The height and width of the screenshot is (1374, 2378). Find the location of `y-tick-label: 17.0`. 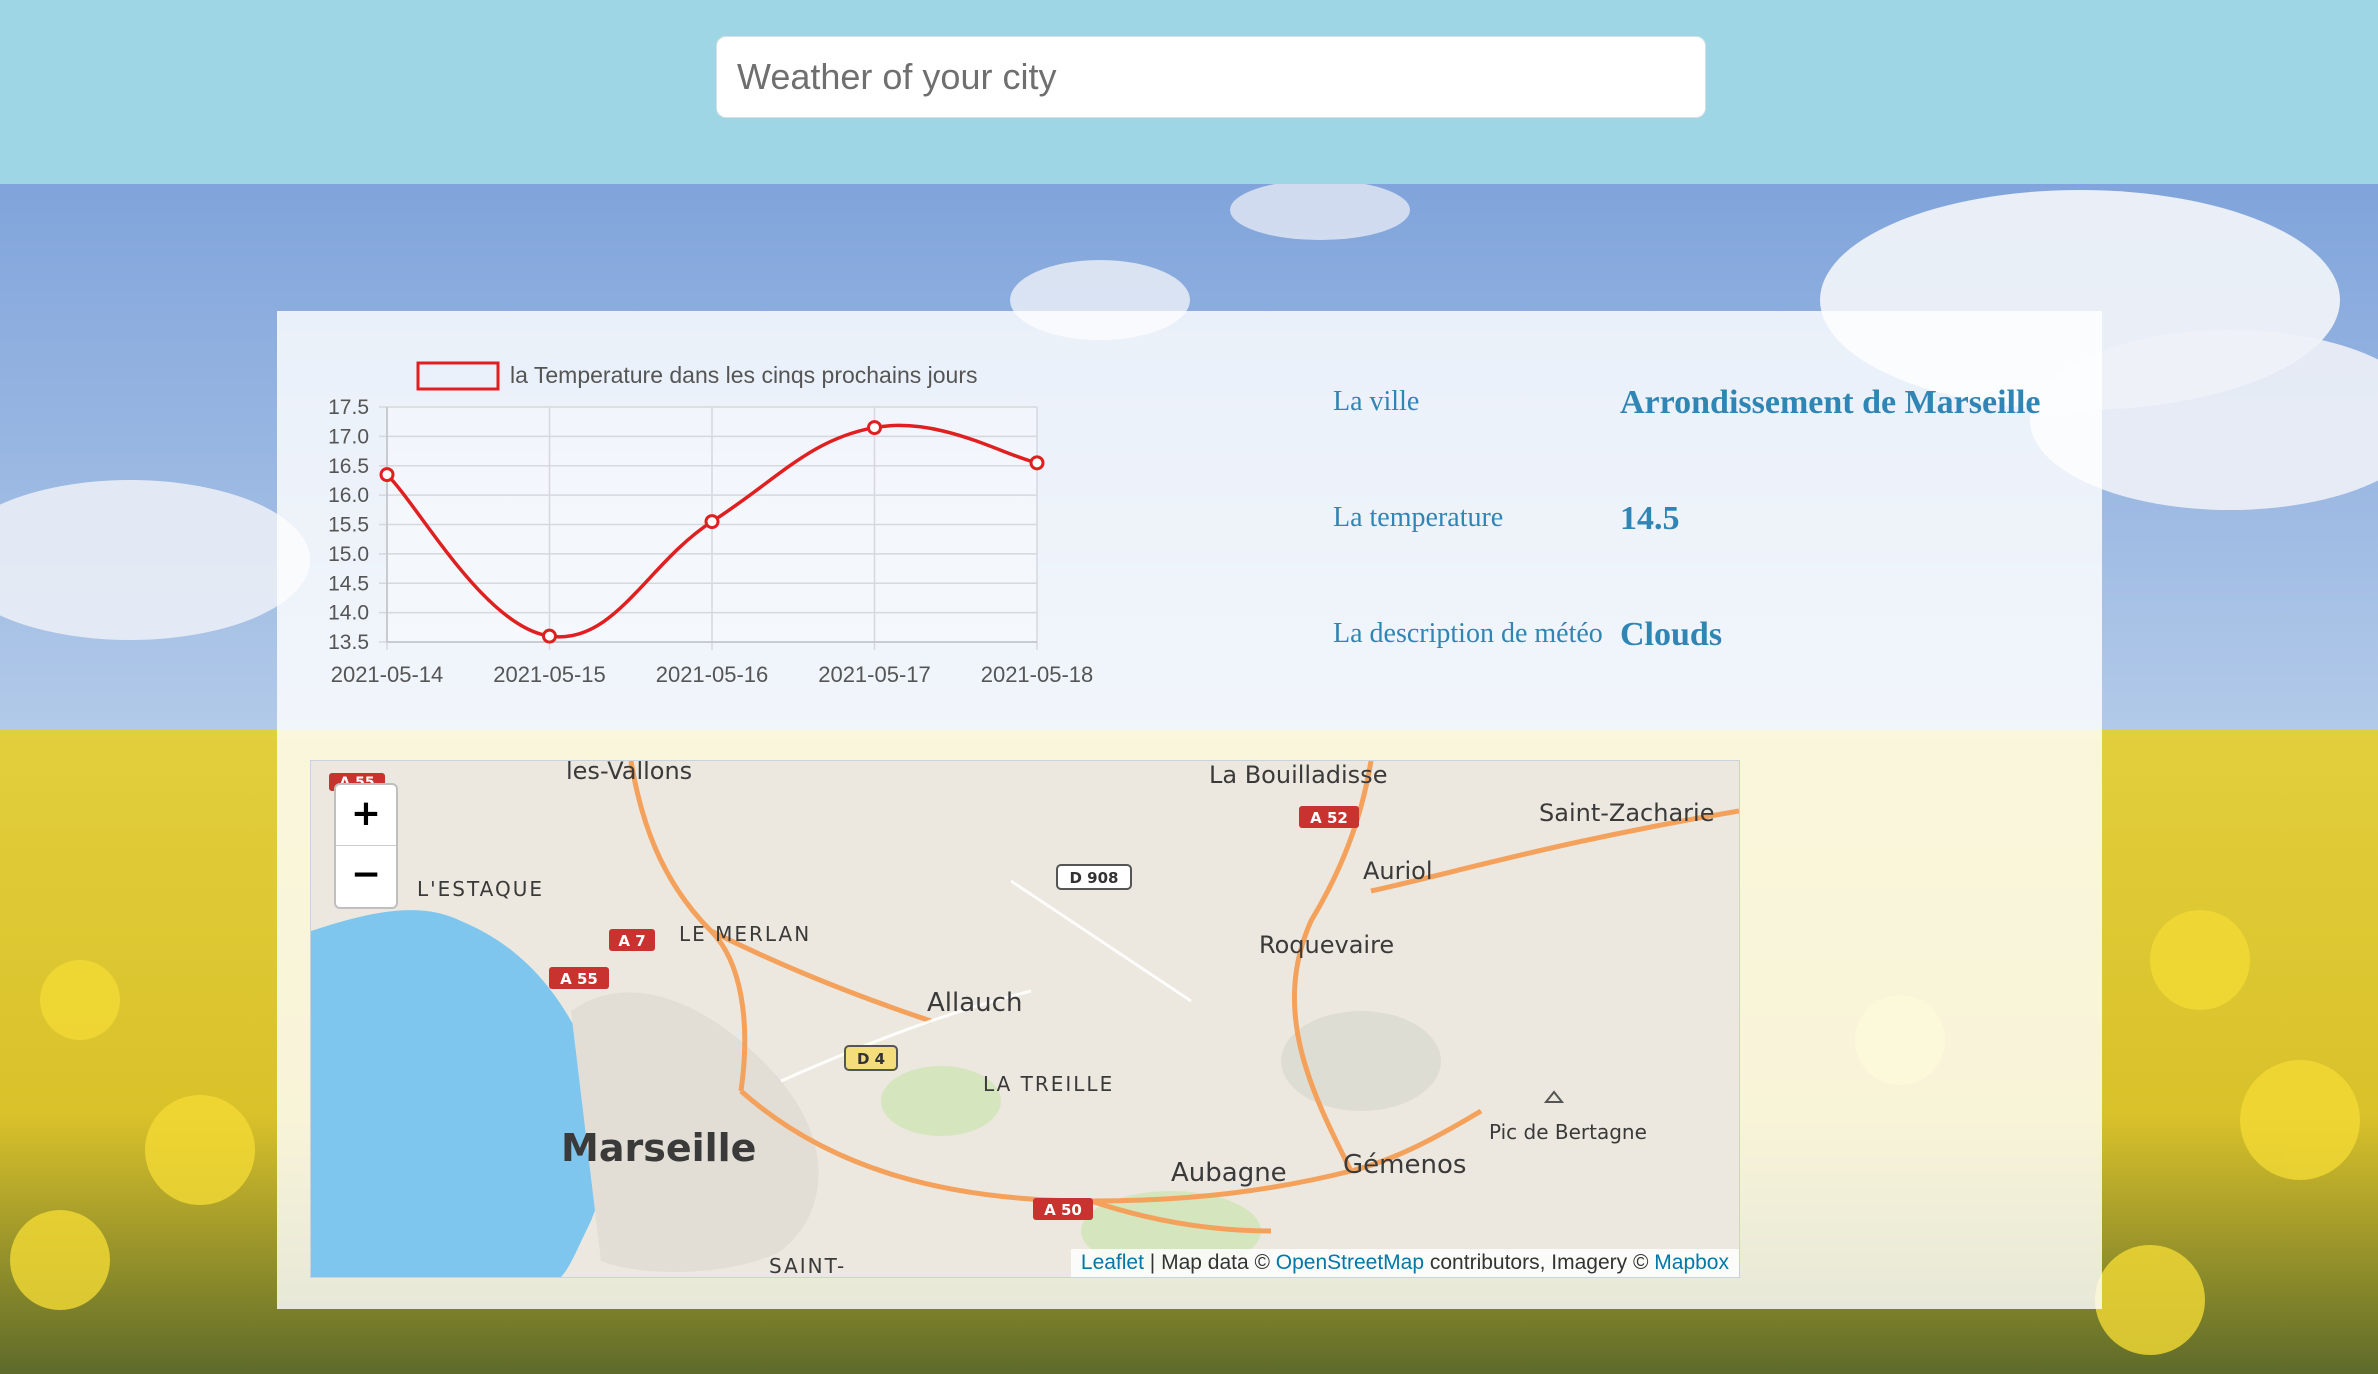

y-tick-label: 17.0 is located at coordinates (348, 436).